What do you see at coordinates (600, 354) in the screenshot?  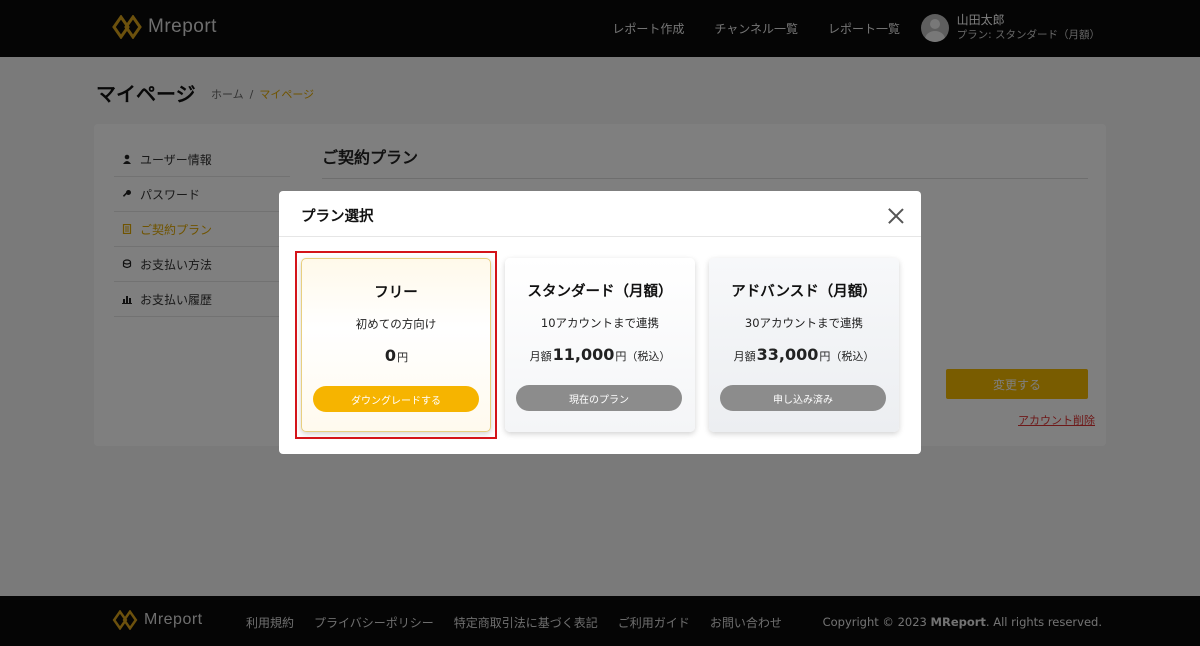 I see `plan-price: 月額11,000円（税込）` at bounding box center [600, 354].